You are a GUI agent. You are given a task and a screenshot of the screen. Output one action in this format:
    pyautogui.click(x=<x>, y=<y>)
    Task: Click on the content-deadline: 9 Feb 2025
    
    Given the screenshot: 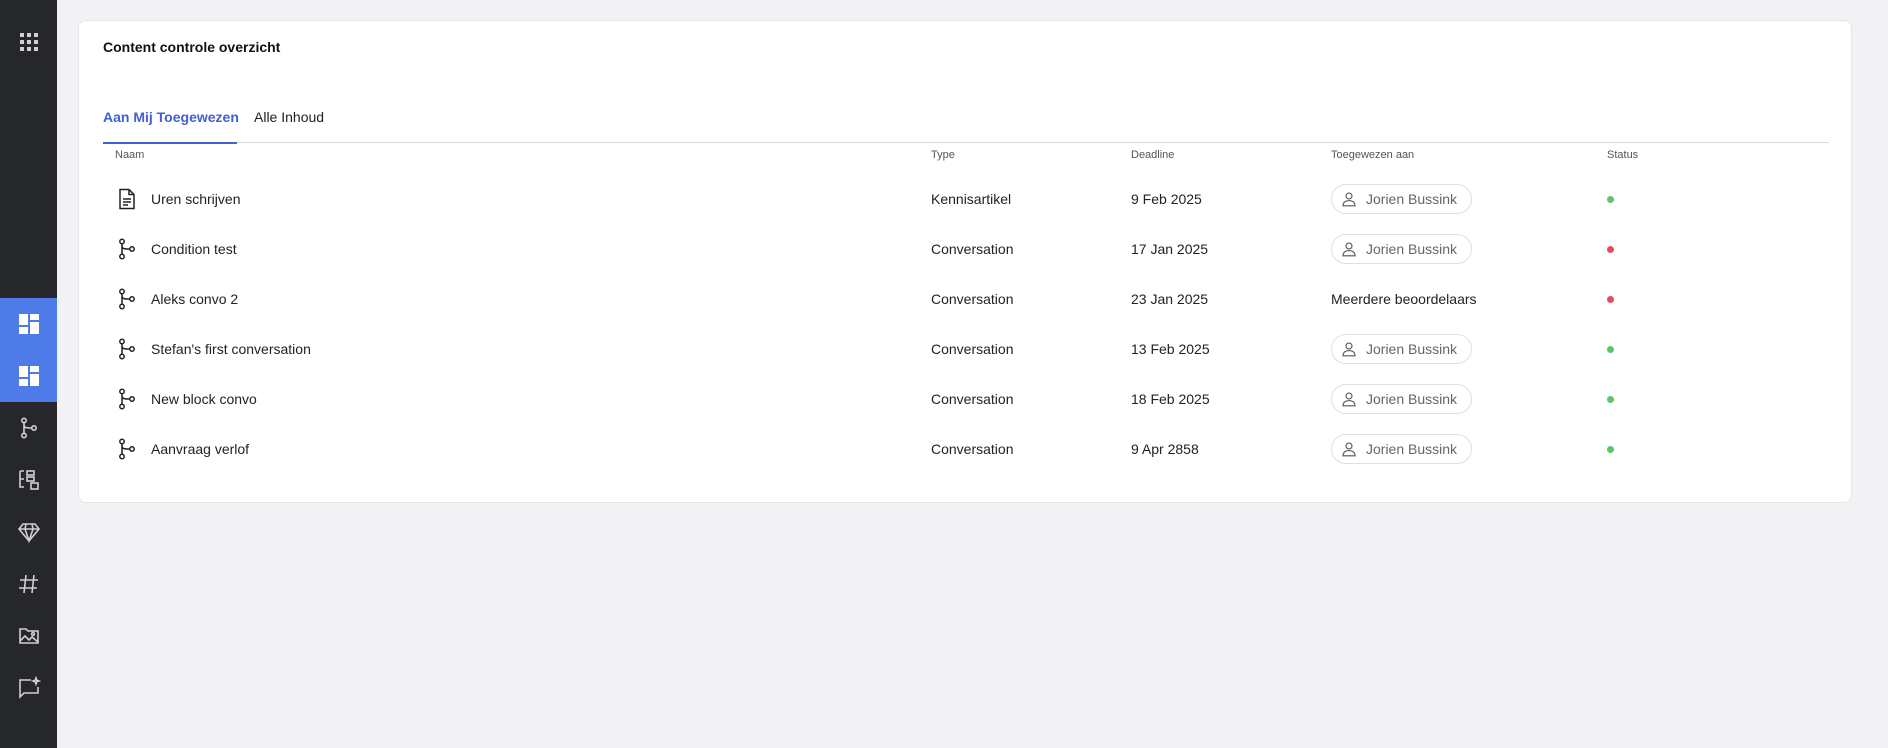 What is the action you would take?
    pyautogui.click(x=1166, y=199)
    